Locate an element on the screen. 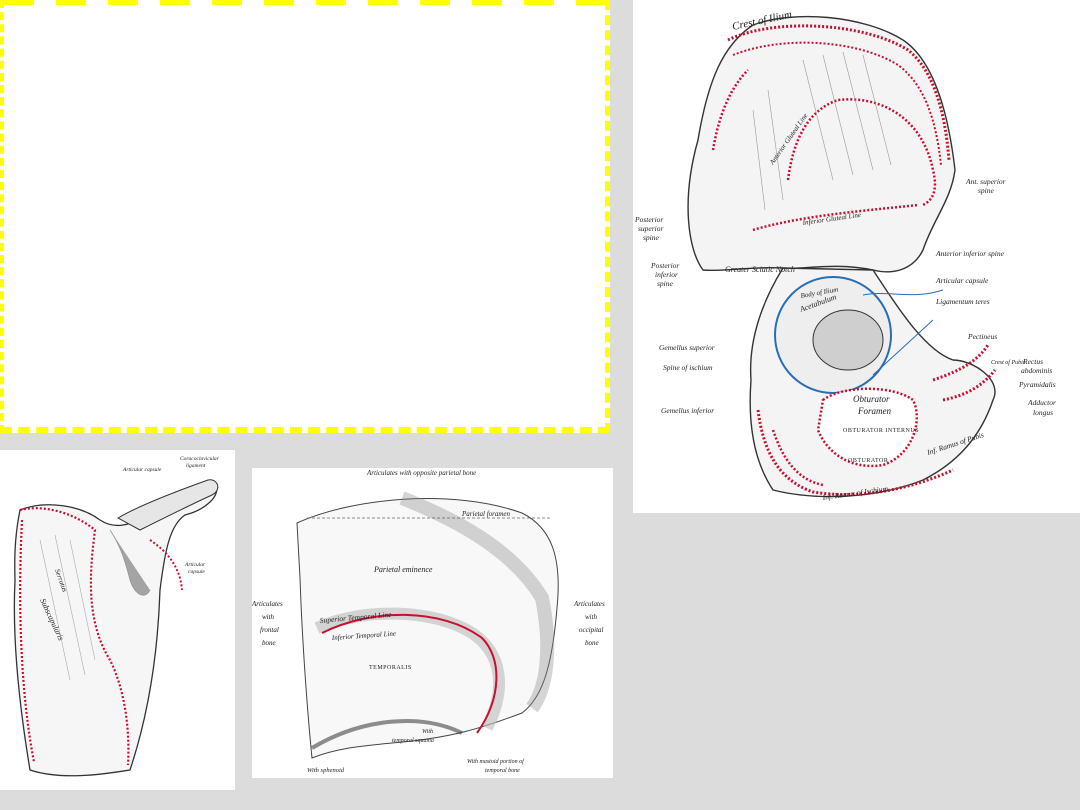  spine-ischium-label: Spine of ischium is located at coordinates (688, 367).